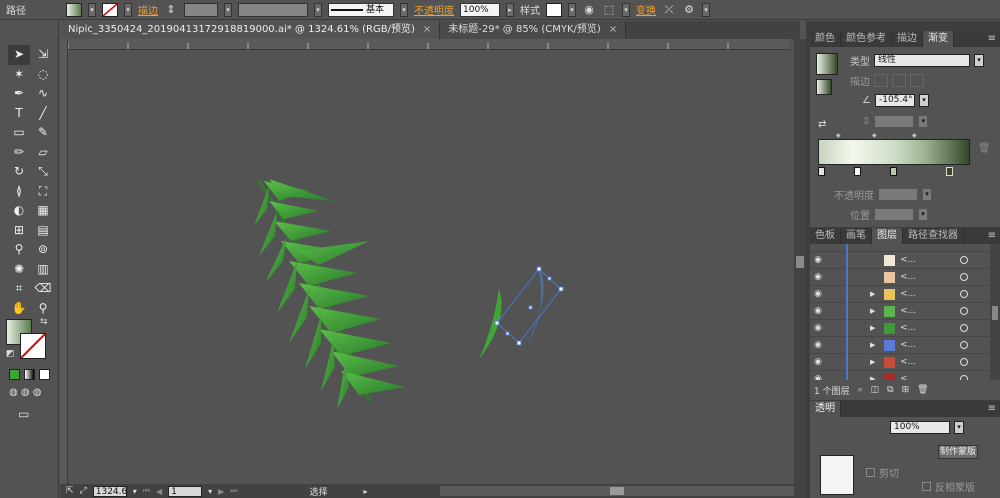 This screenshot has height=498, width=1000. I want to click on layer-row, so click(900, 252).